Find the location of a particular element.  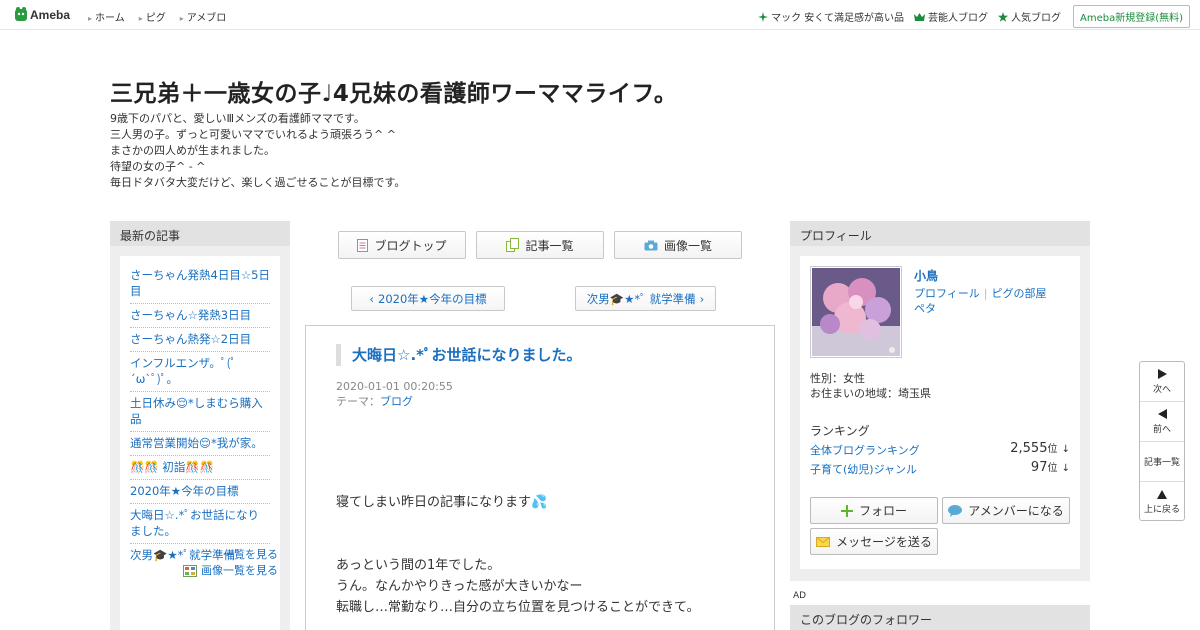

star-icon is located at coordinates (1002, 16).